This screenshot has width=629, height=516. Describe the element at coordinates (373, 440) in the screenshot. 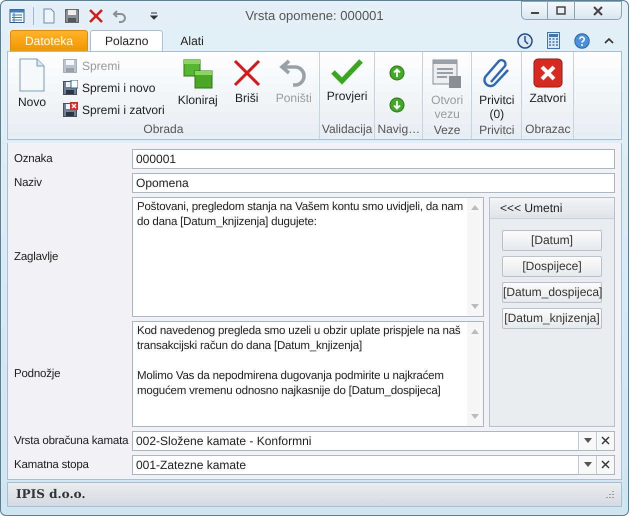

I see `dropdown-field: 002-Složene kamate - Konformni` at that location.